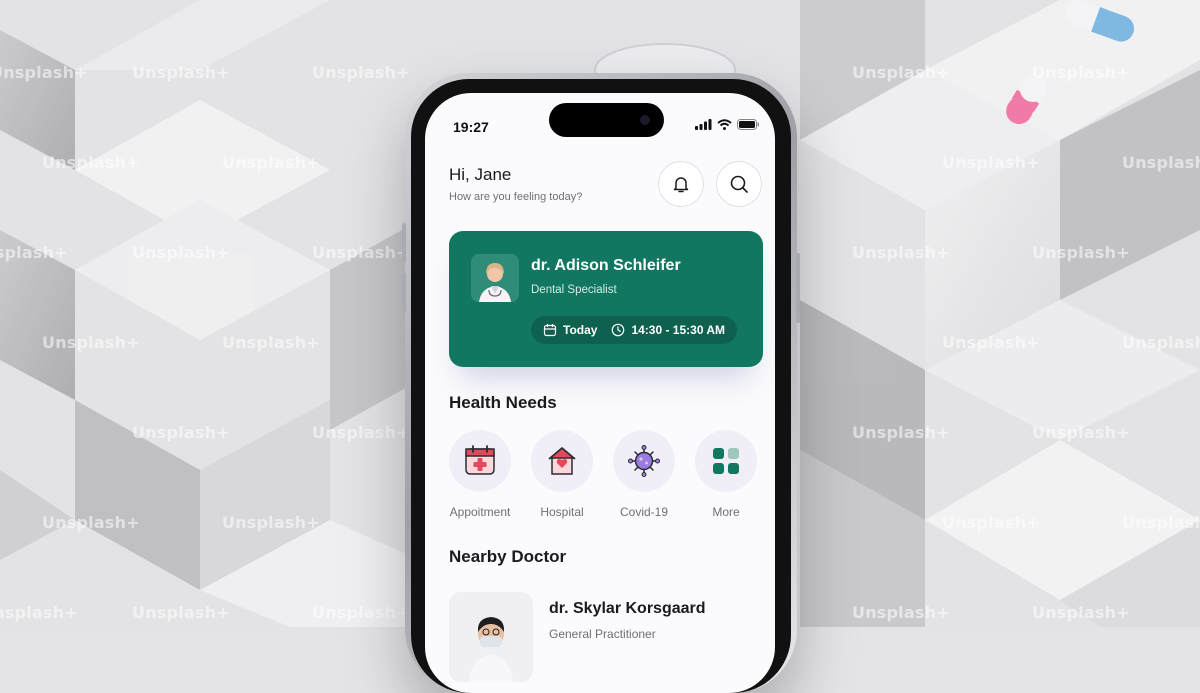  I want to click on health-need-label: Appoitment, so click(480, 512).